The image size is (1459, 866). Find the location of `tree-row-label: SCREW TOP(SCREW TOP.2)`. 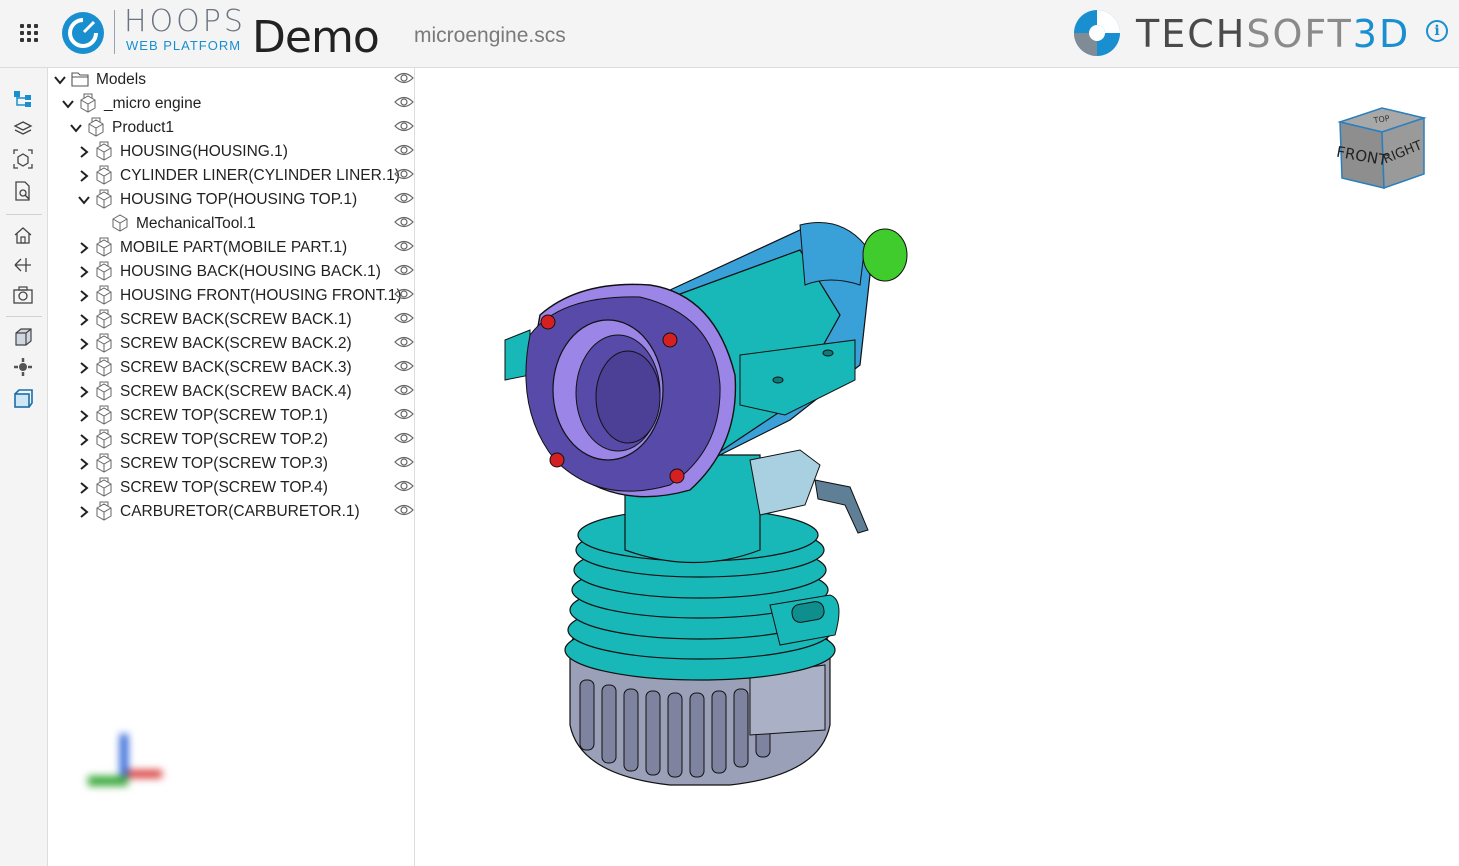

tree-row-label: SCREW TOP(SCREW TOP.2) is located at coordinates (224, 440).